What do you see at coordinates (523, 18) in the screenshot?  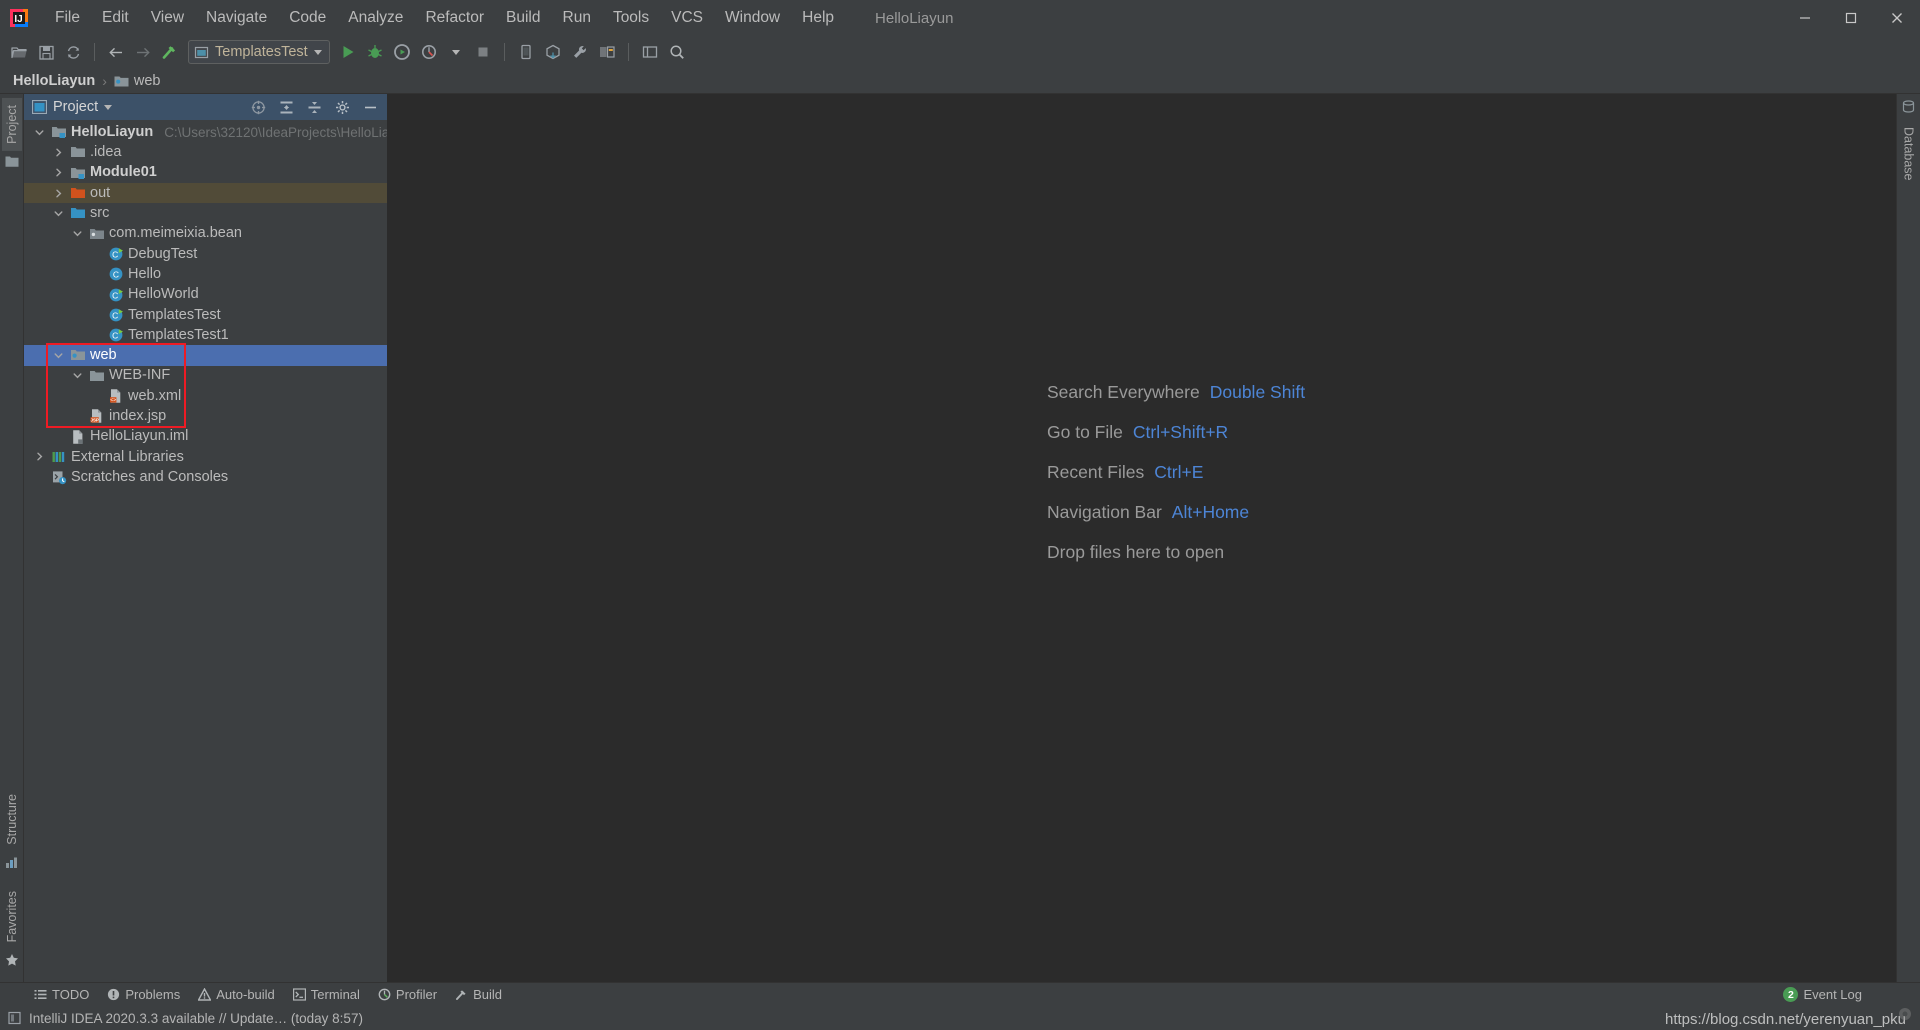 I see `menu-build: Build` at bounding box center [523, 18].